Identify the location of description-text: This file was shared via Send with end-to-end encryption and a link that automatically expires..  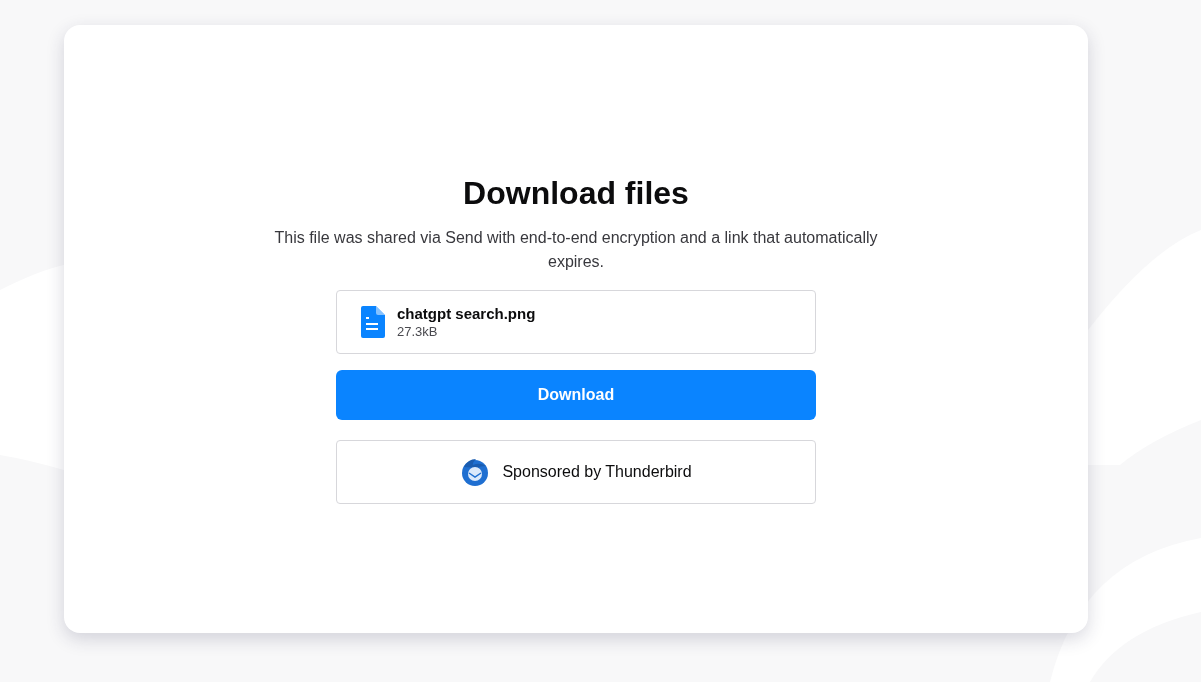
(576, 250).